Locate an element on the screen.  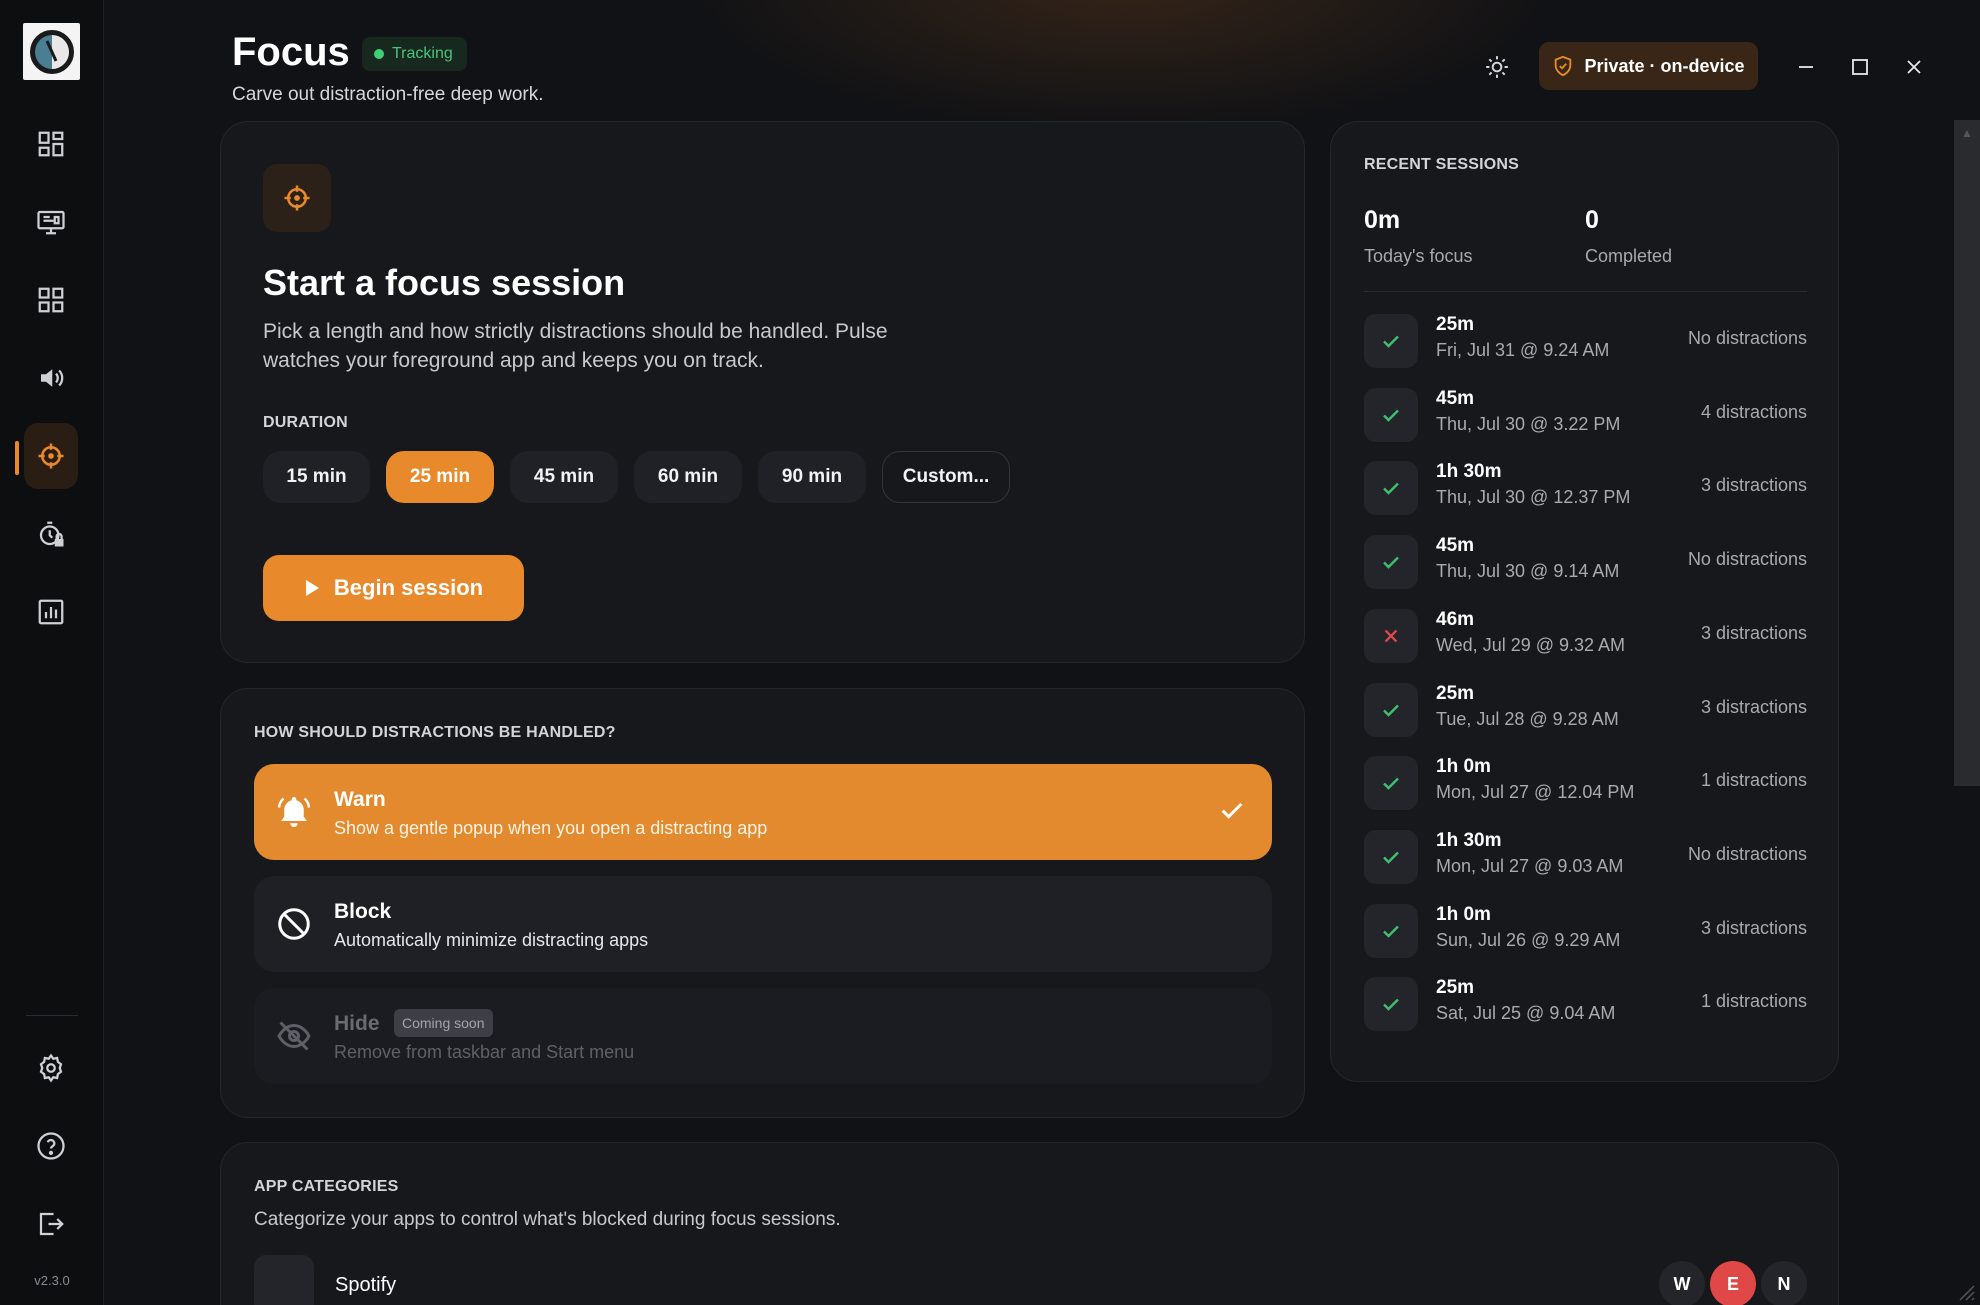
session-distractions: 1 distractions is located at coordinates (1753, 780).